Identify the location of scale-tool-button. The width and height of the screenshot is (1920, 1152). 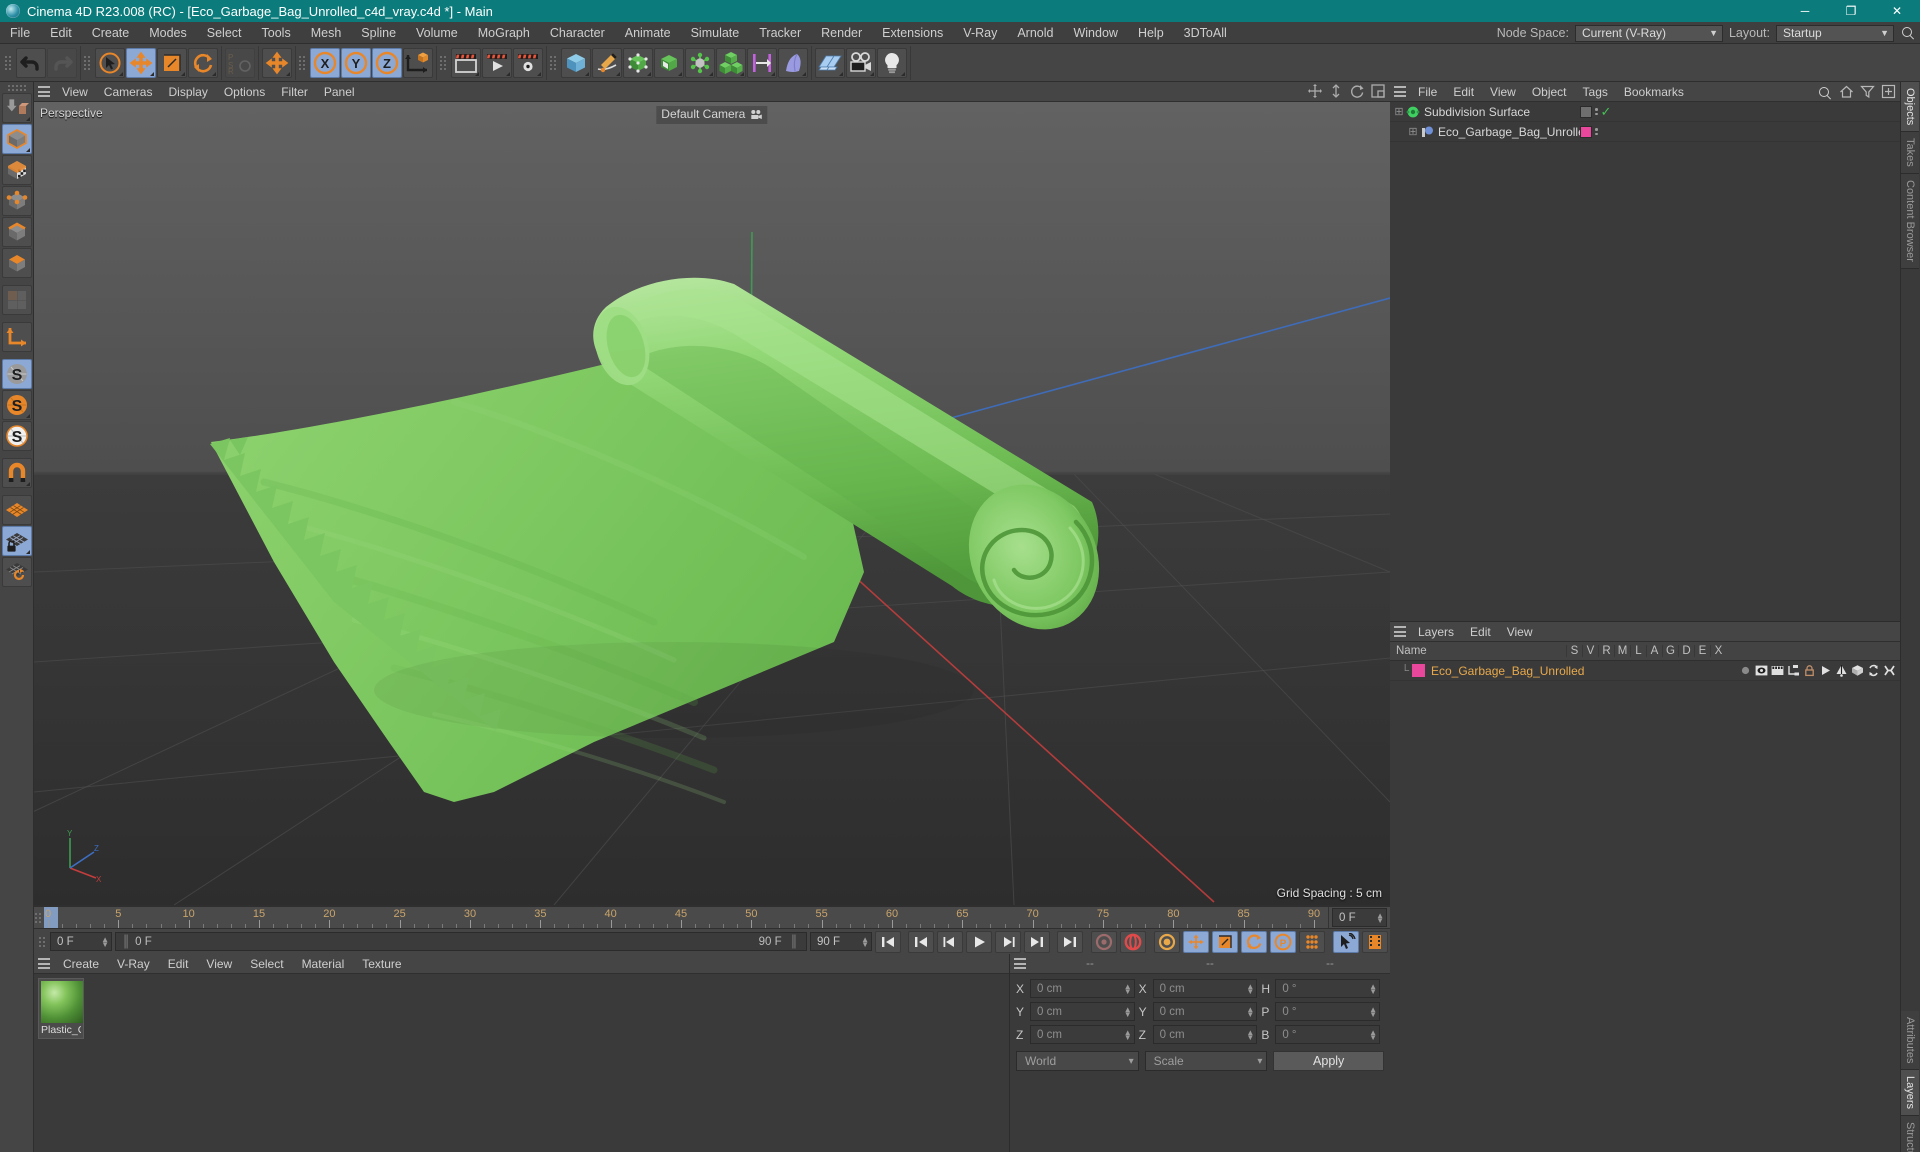
(172, 62).